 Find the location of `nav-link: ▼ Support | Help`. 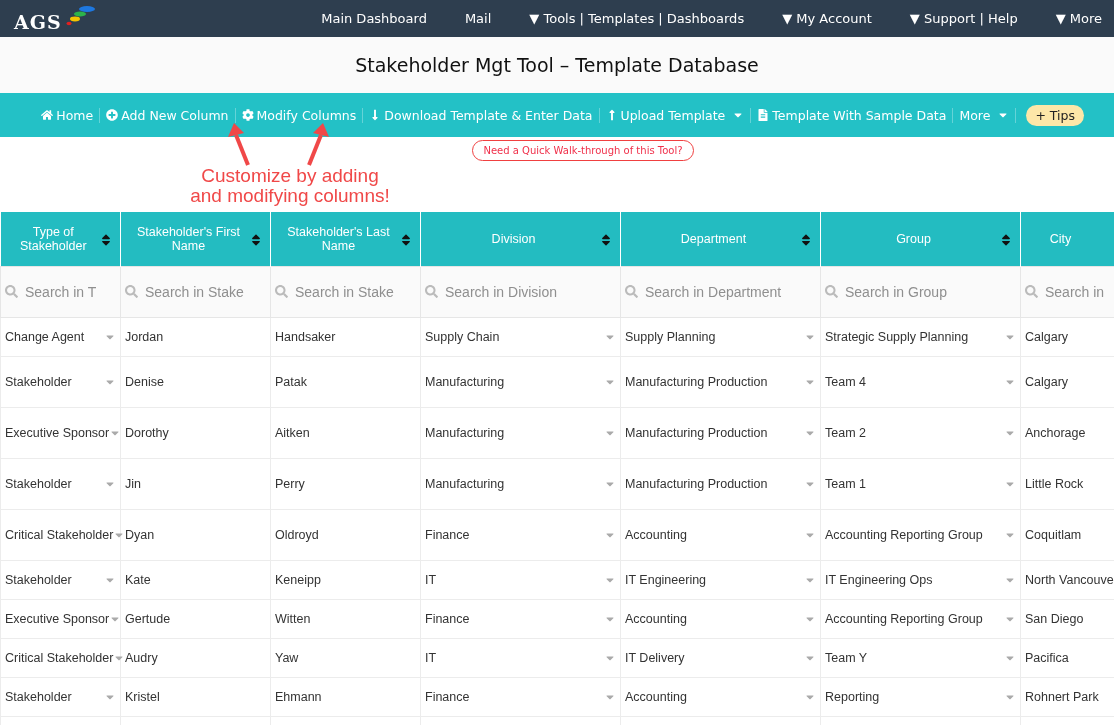

nav-link: ▼ Support | Help is located at coordinates (963, 18).